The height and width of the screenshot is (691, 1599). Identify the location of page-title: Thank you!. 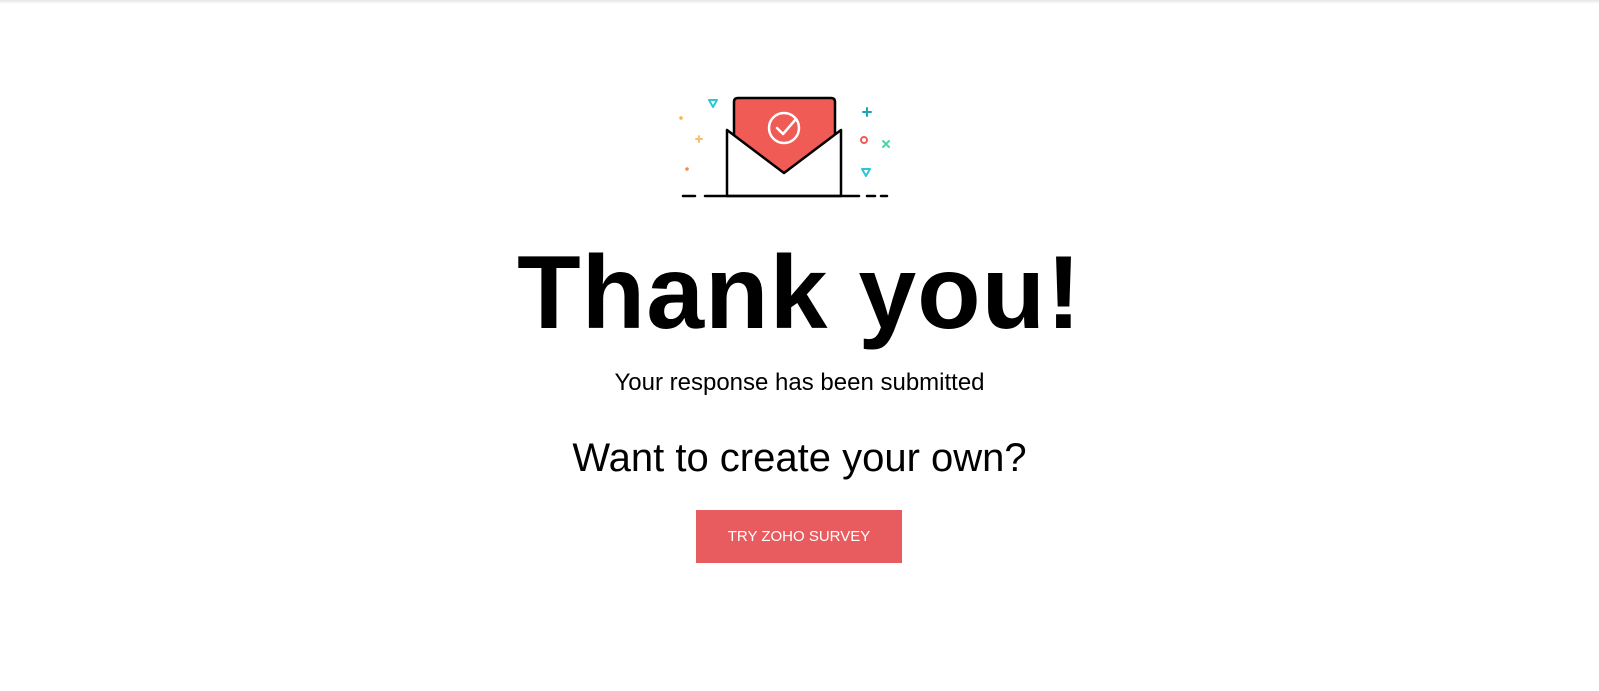
(799, 293).